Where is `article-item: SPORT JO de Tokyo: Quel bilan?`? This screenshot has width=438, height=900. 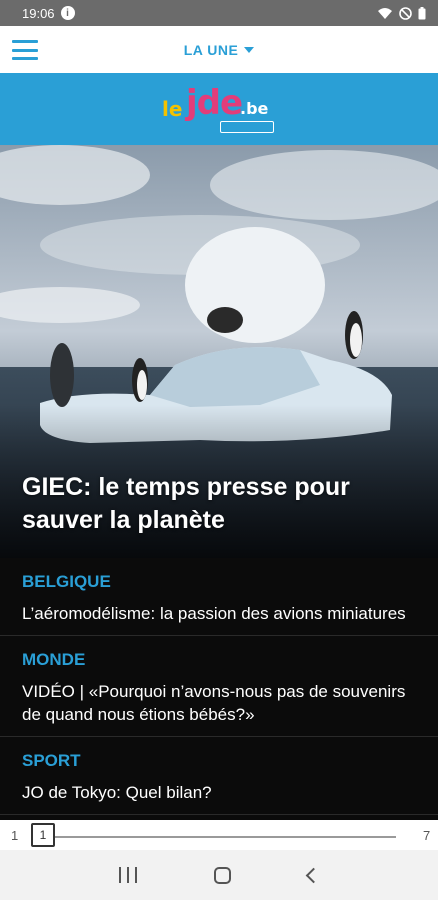
article-item: SPORT JO de Tokyo: Quel bilan? is located at coordinates (219, 776).